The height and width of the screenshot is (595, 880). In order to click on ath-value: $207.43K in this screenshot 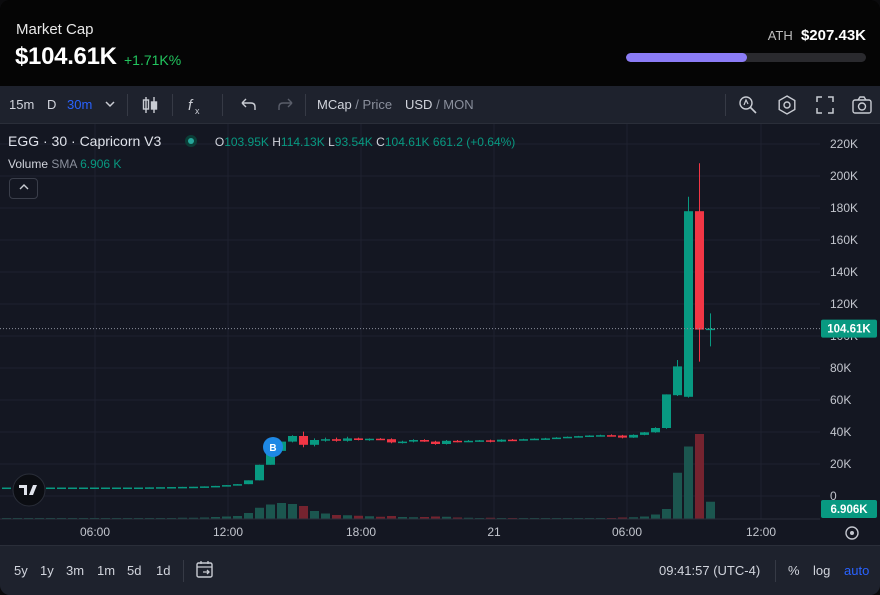, I will do `click(833, 35)`.